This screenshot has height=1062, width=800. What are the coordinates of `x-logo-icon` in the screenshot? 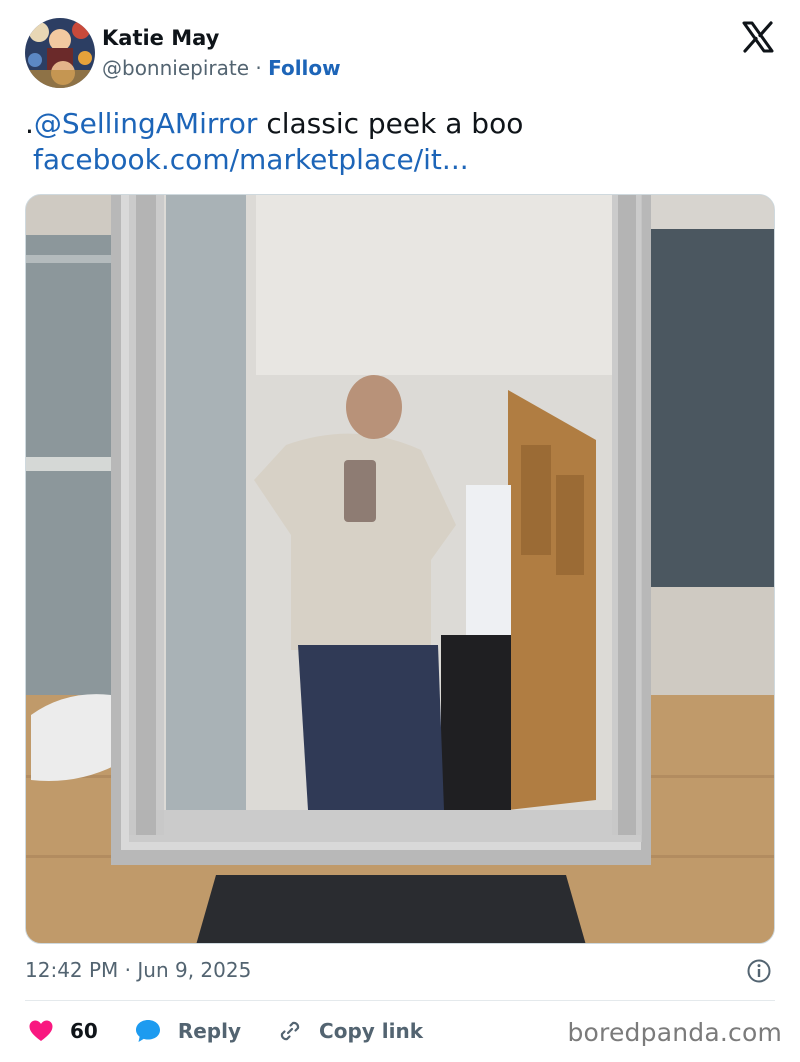 It's located at (758, 37).